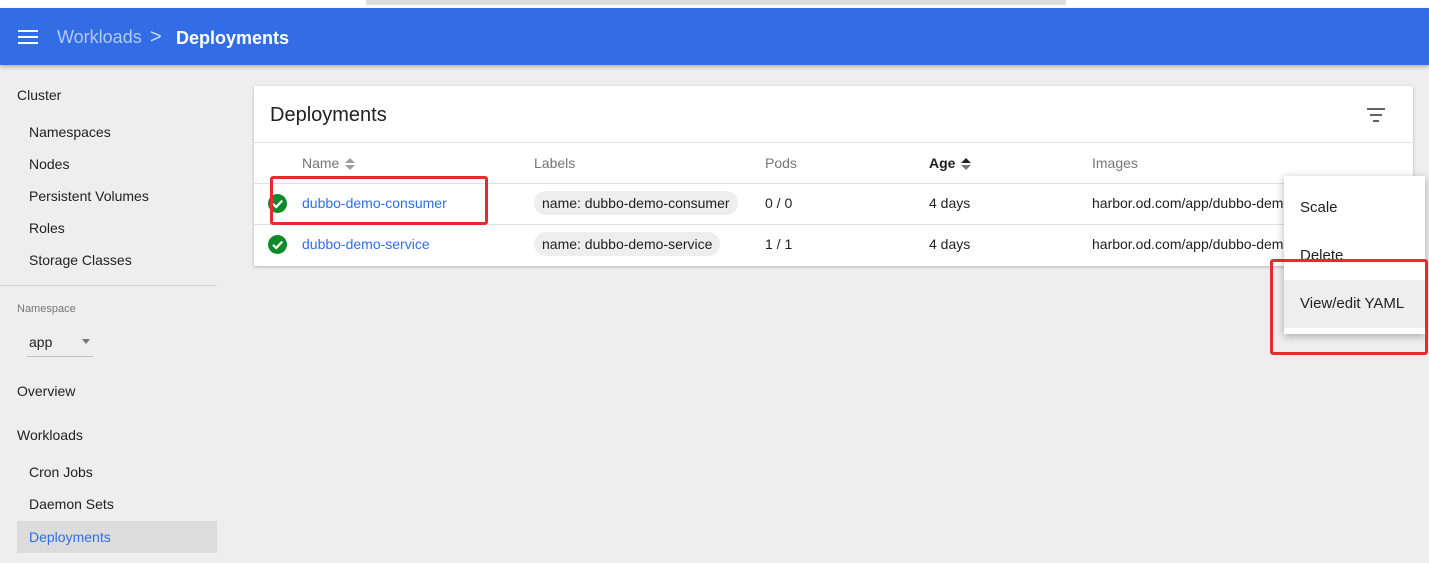 This screenshot has height=563, width=1429. What do you see at coordinates (117, 228) in the screenshot?
I see `sidebar-item-roles: Roles` at bounding box center [117, 228].